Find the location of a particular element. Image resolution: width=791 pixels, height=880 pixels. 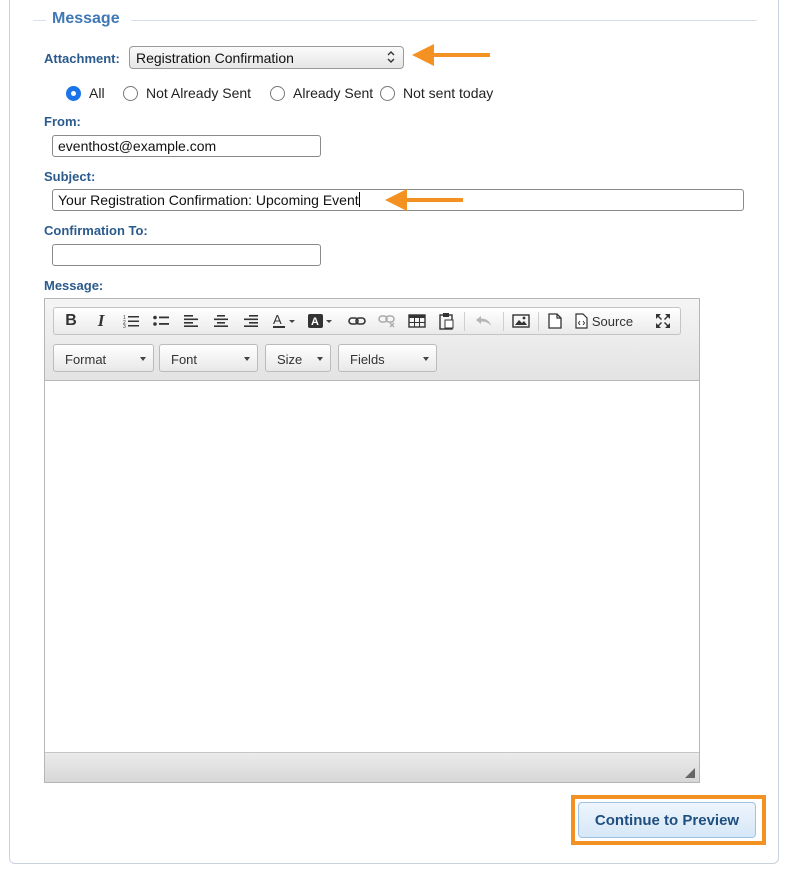

maximize-icon is located at coordinates (663, 321).